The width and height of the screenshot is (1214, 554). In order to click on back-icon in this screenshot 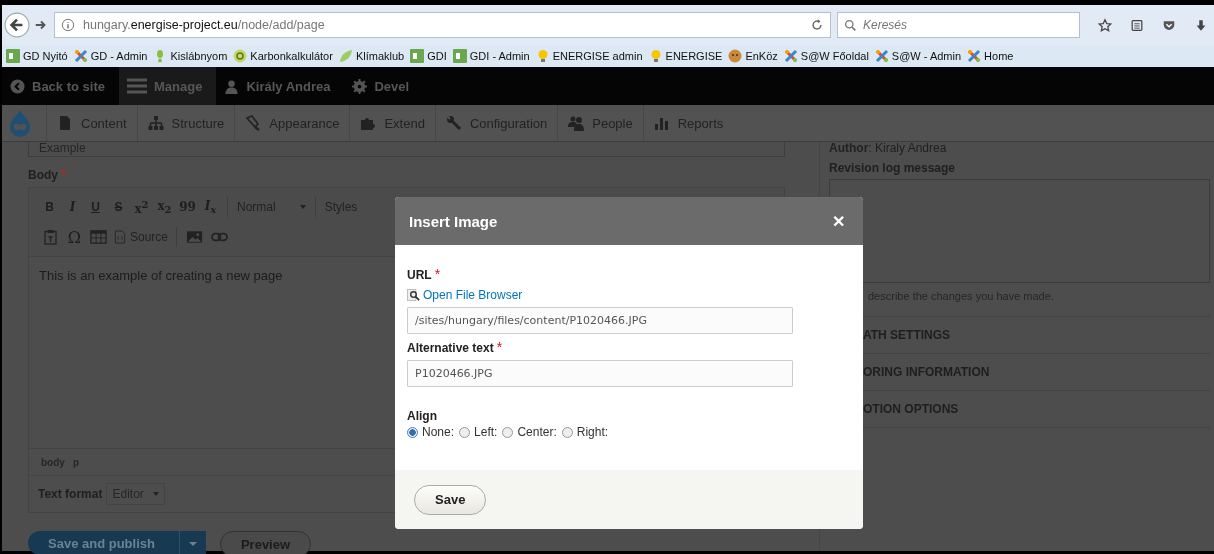, I will do `click(17, 25)`.